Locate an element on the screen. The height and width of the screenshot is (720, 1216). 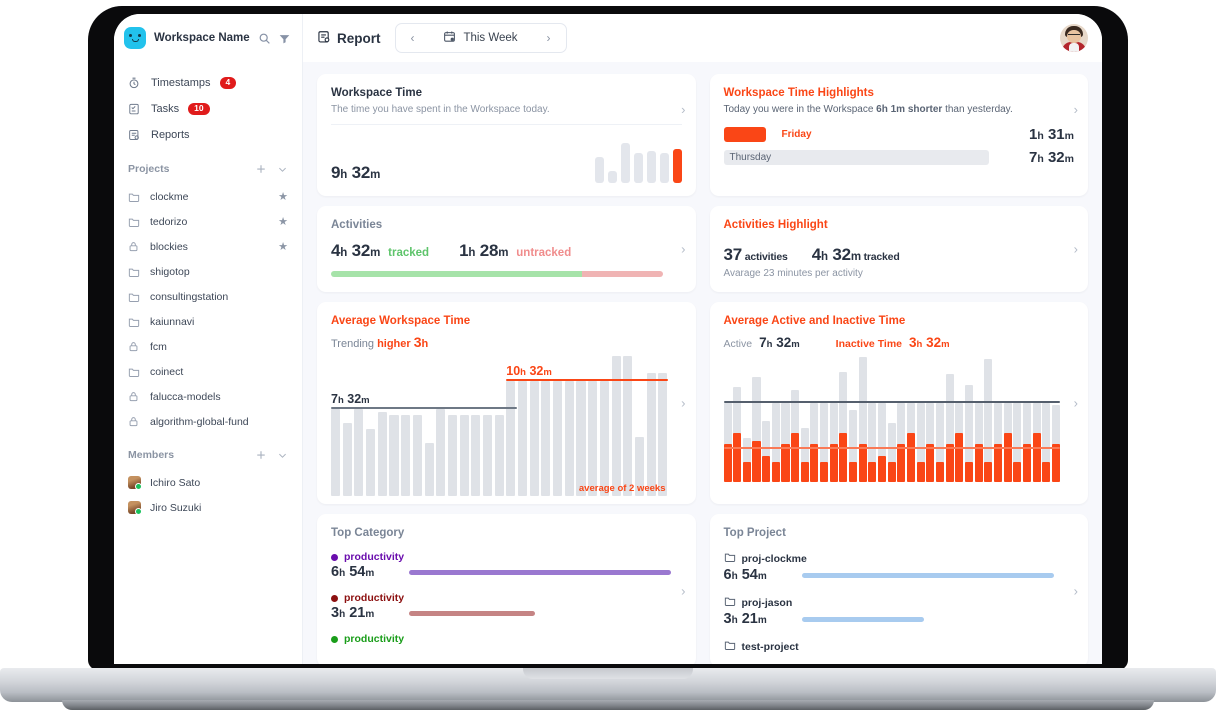
report-icon is located at coordinates (135, 135).